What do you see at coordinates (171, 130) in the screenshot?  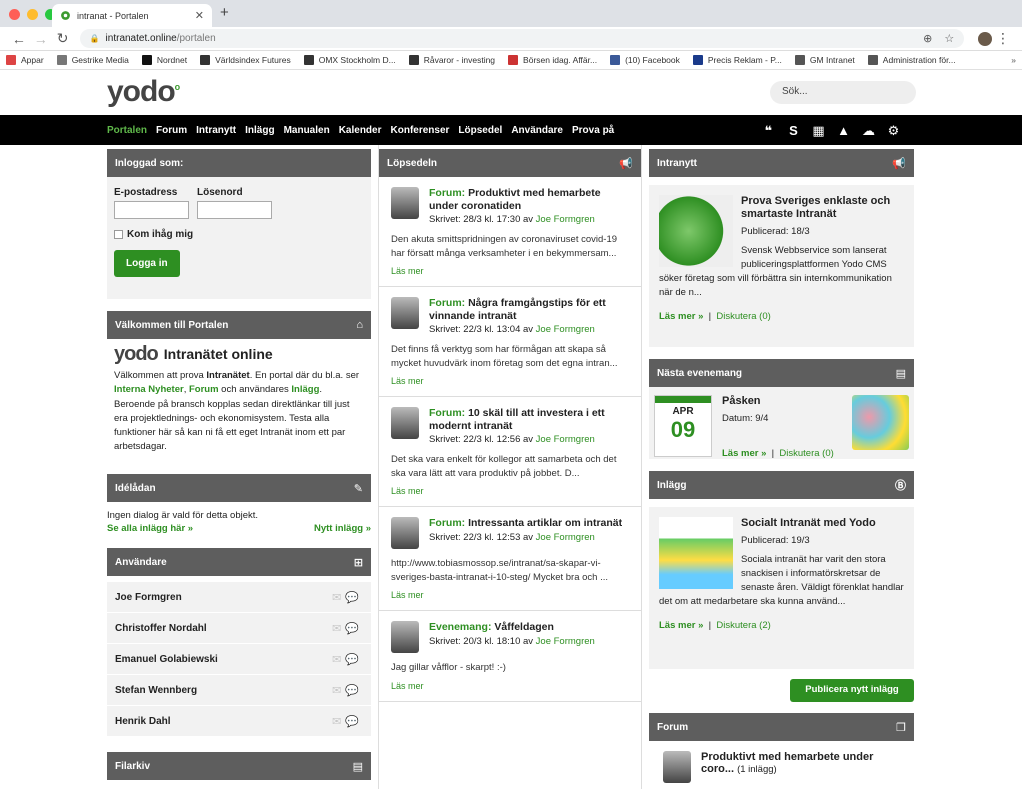 I see `nav-item: Forum` at bounding box center [171, 130].